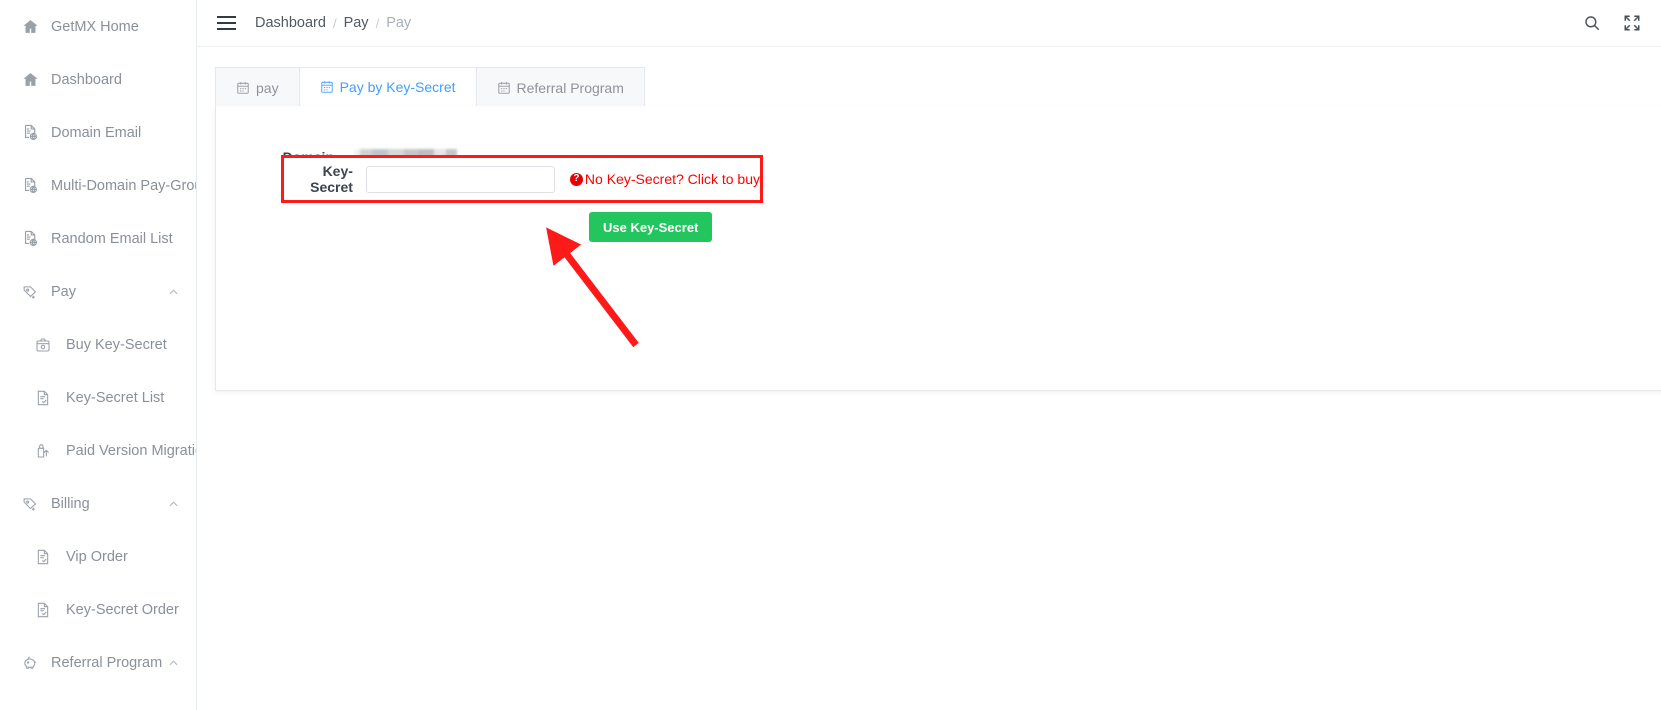 The image size is (1661, 710). I want to click on tab-referral-program: Referral Program, so click(560, 87).